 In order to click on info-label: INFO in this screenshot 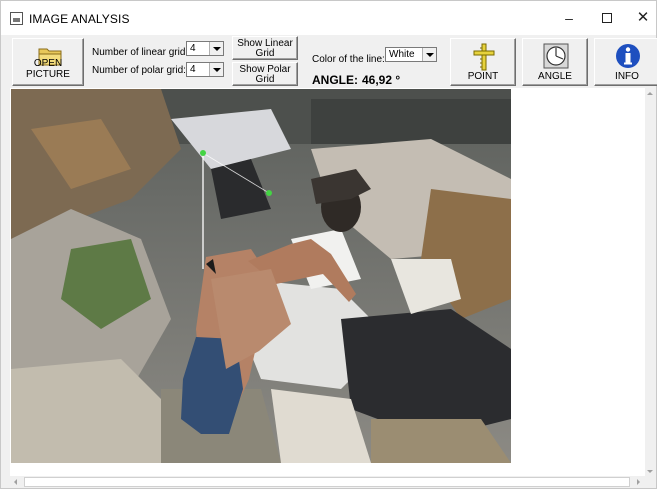, I will do `click(627, 76)`.